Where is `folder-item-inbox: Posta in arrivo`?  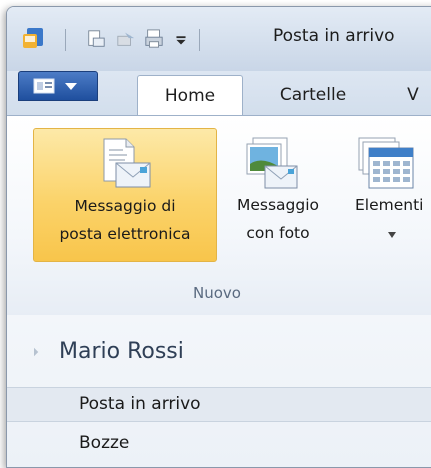 folder-item-inbox: Posta in arrivo is located at coordinates (219, 404).